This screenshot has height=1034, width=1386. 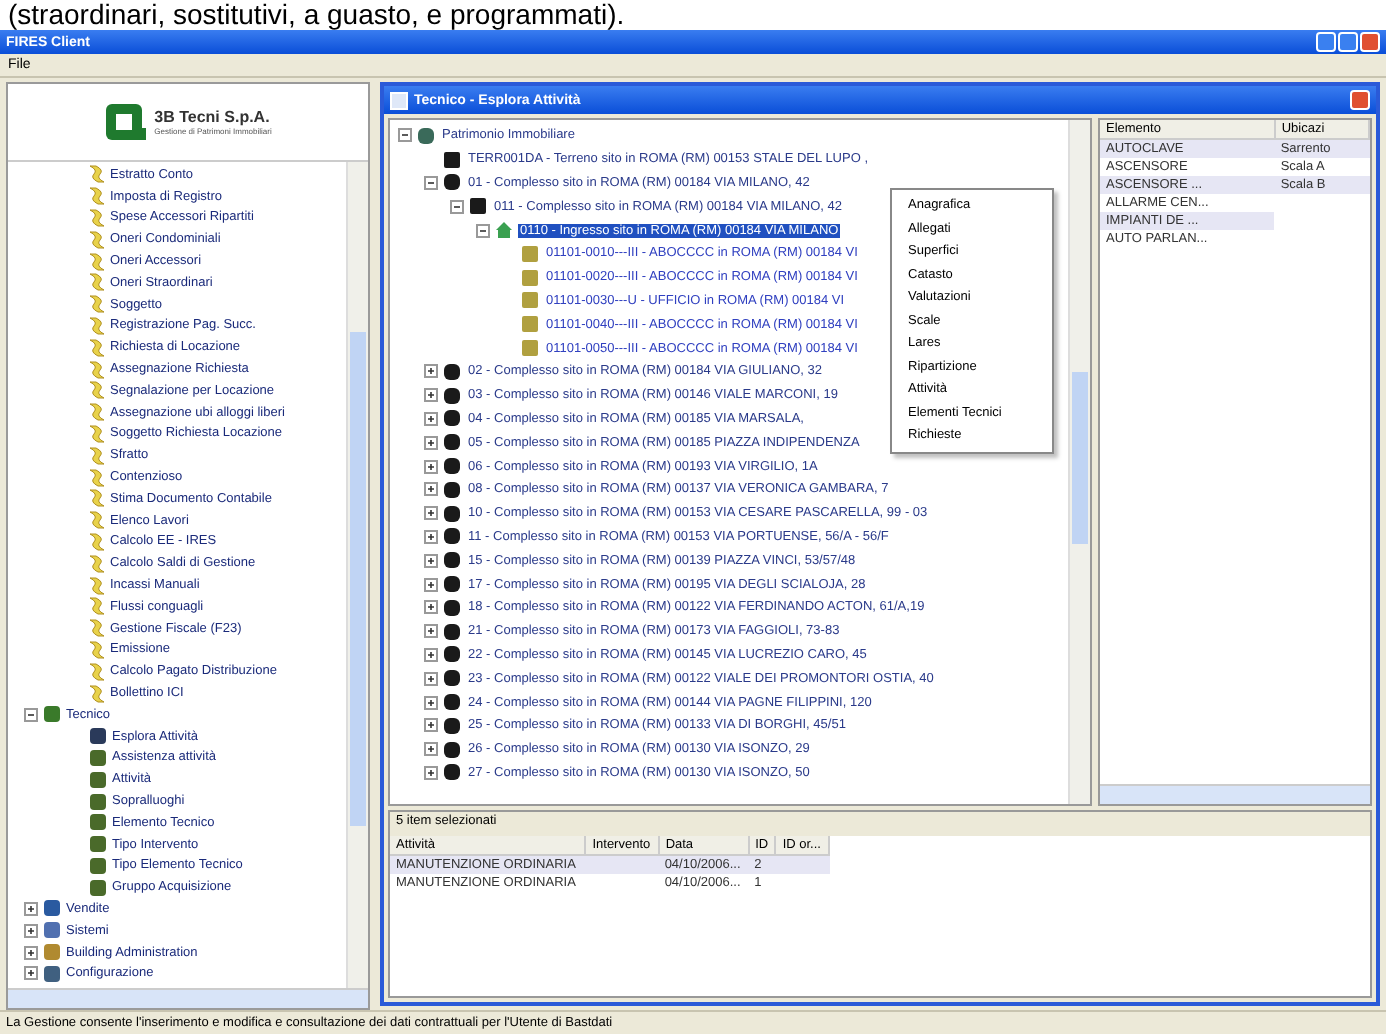 I want to click on caption-text: (straordinari, sostitutivi, a guasto, e programmati)., so click(x=316, y=15).